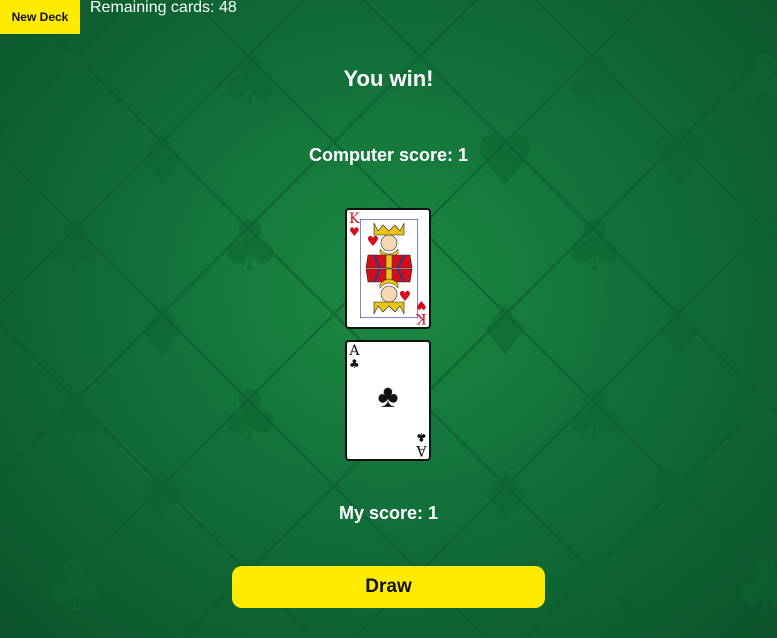 This screenshot has height=638, width=777. Describe the element at coordinates (163, 8) in the screenshot. I see `remaining-cards-label: Remaining cards: 48` at that location.